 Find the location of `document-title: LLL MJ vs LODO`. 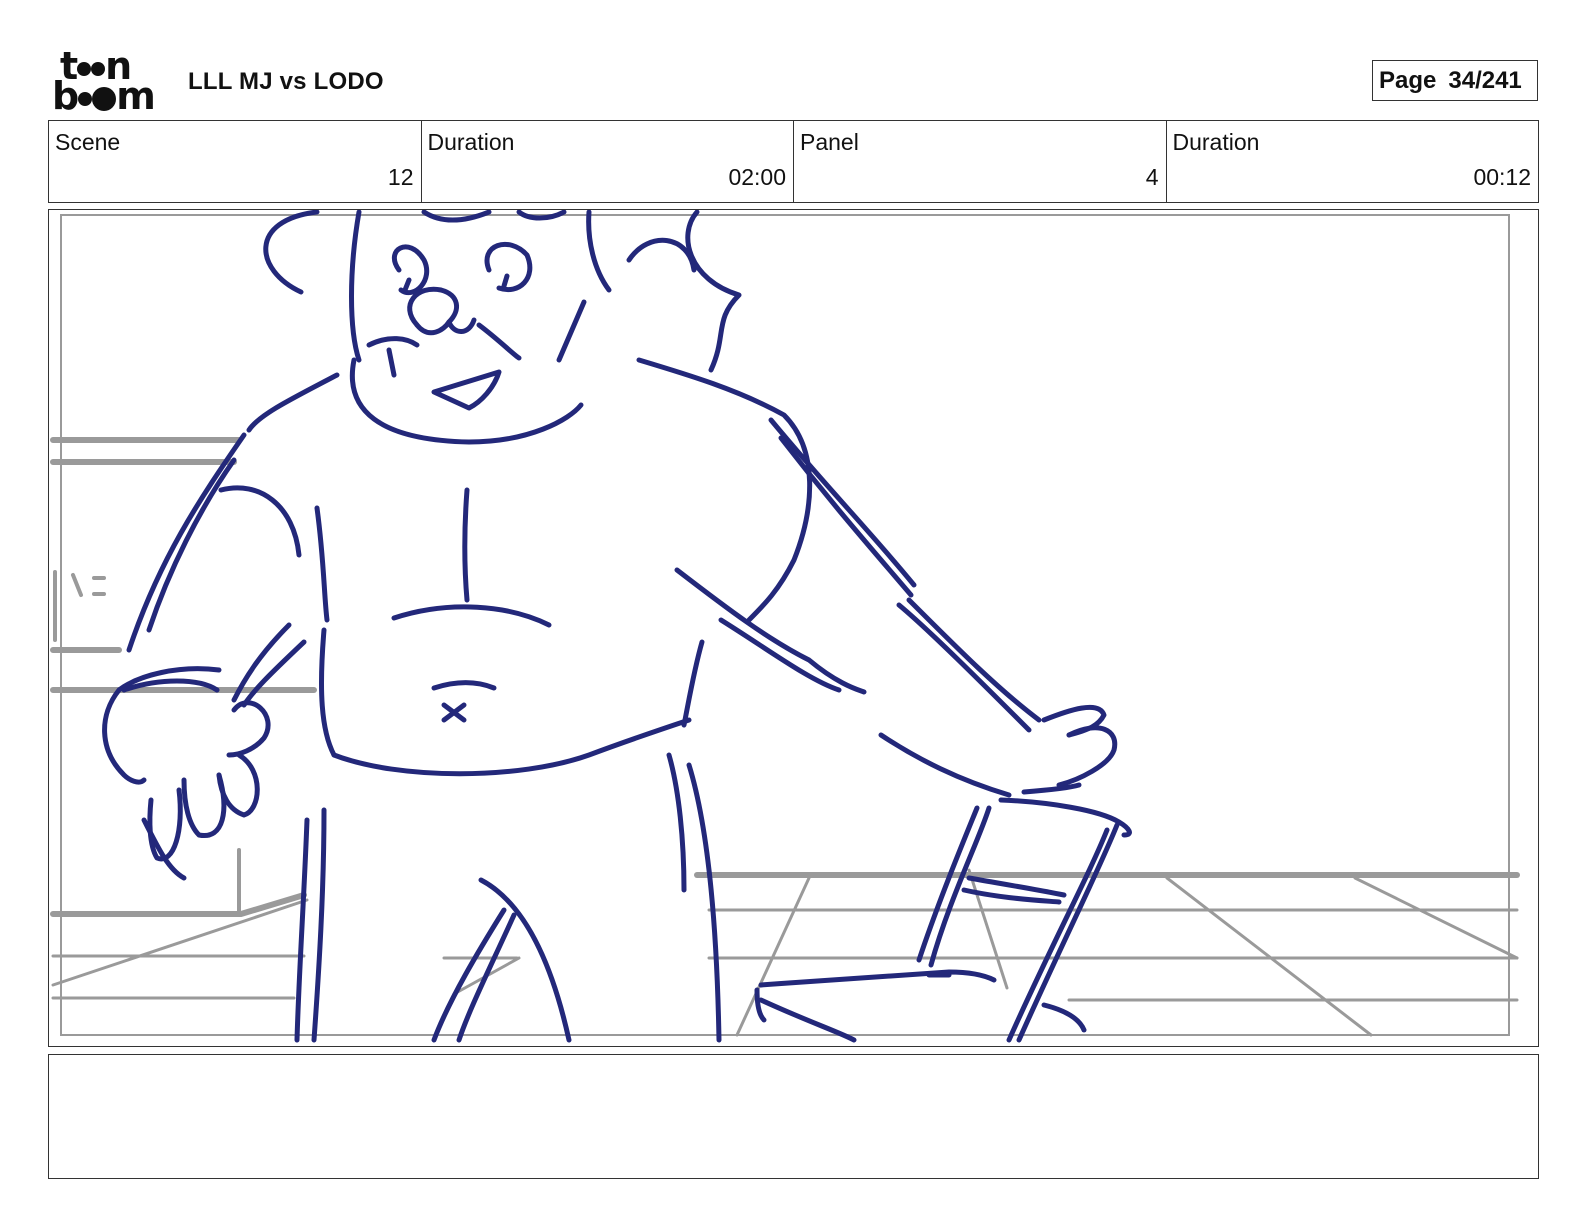

document-title: LLL MJ vs LODO is located at coordinates (286, 81).